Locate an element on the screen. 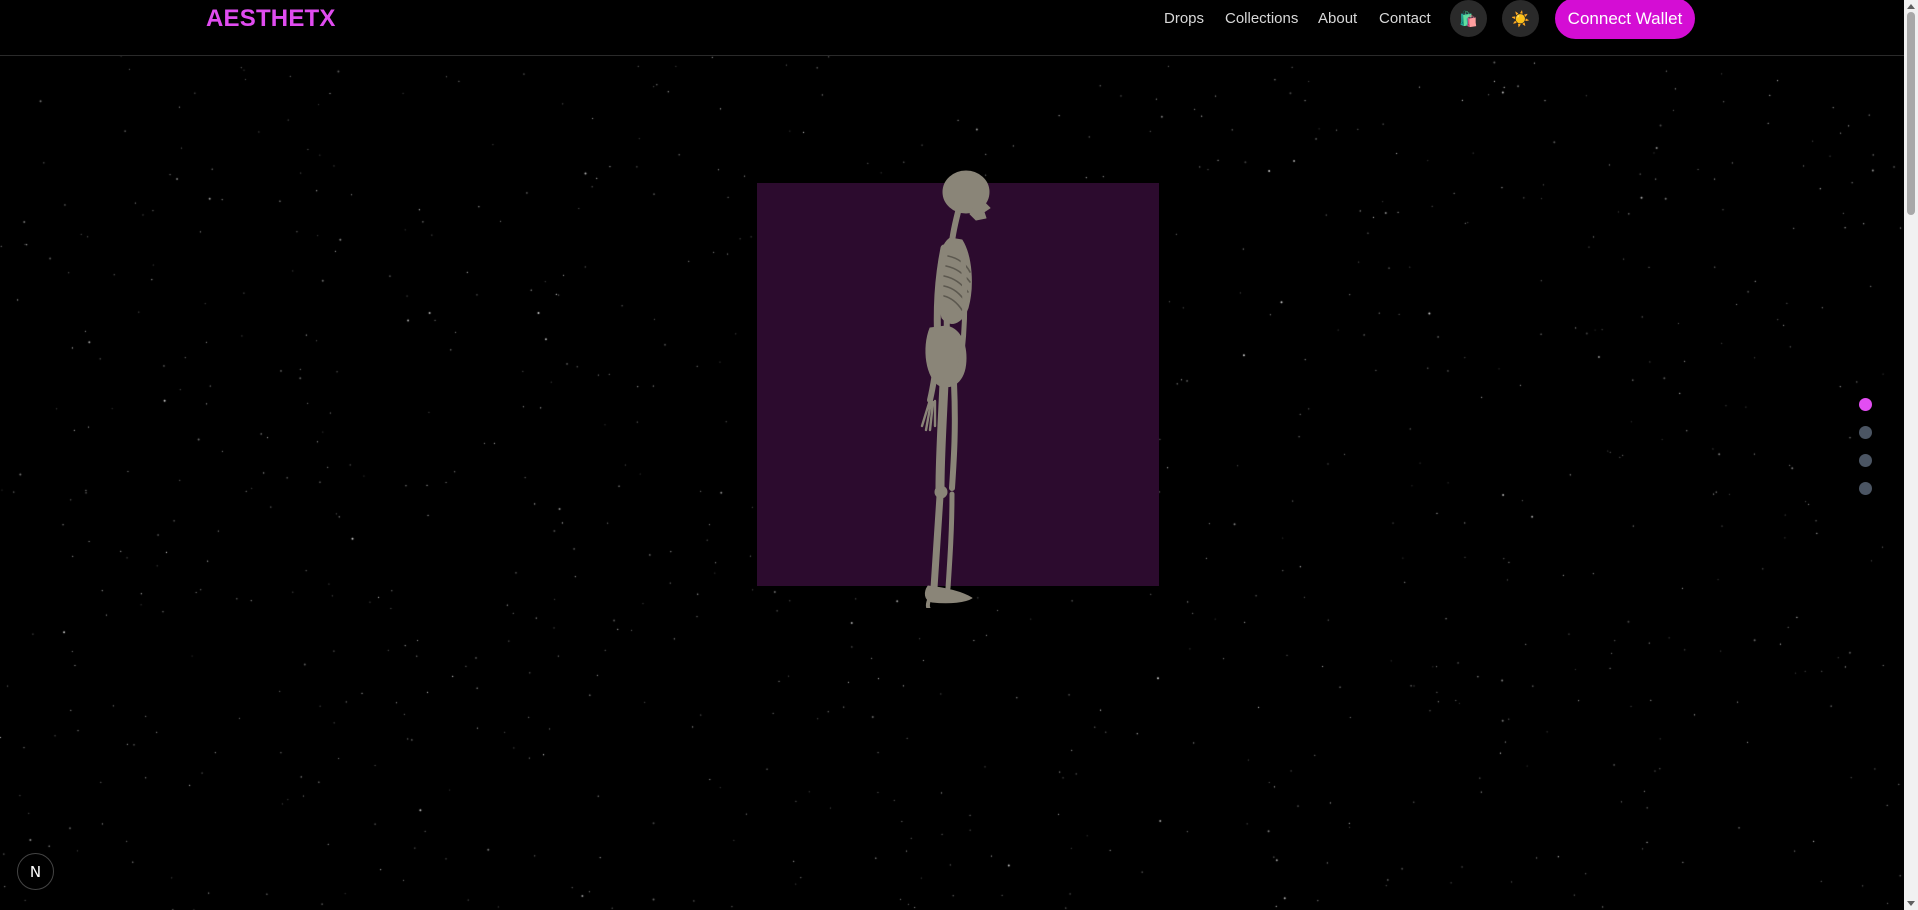 This screenshot has width=1918, height=910. tibia is located at coordinates (937, 542).